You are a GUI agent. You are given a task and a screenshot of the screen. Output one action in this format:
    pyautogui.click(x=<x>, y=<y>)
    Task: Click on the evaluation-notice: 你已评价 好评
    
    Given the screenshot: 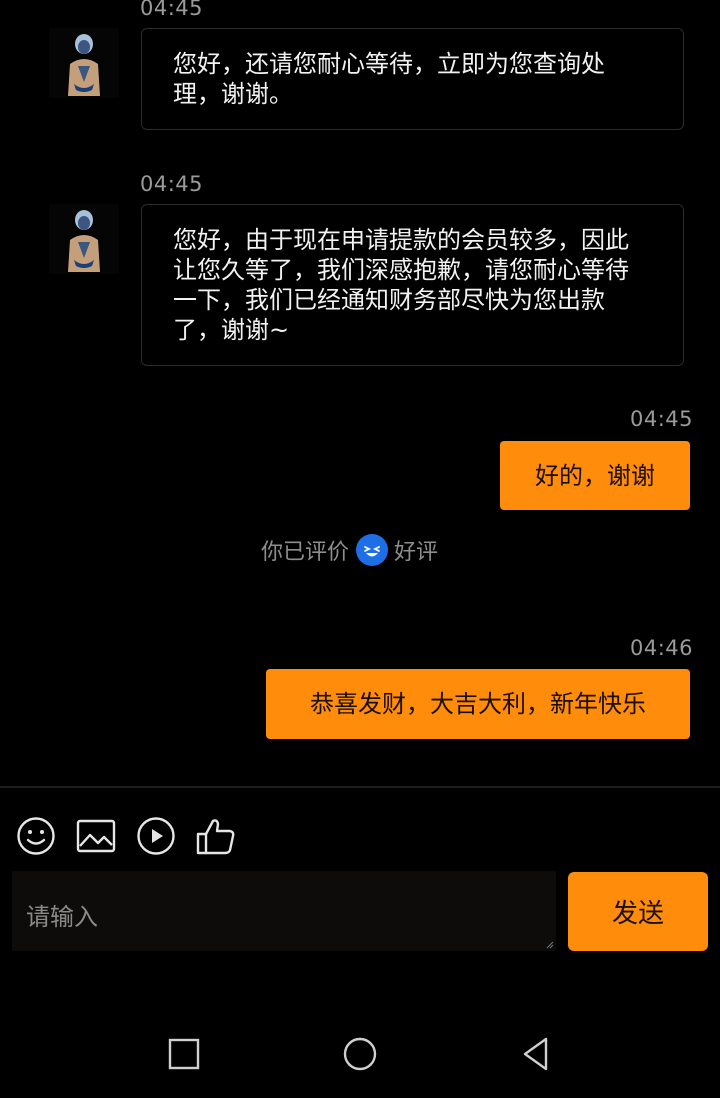 What is the action you would take?
    pyautogui.click(x=349, y=550)
    